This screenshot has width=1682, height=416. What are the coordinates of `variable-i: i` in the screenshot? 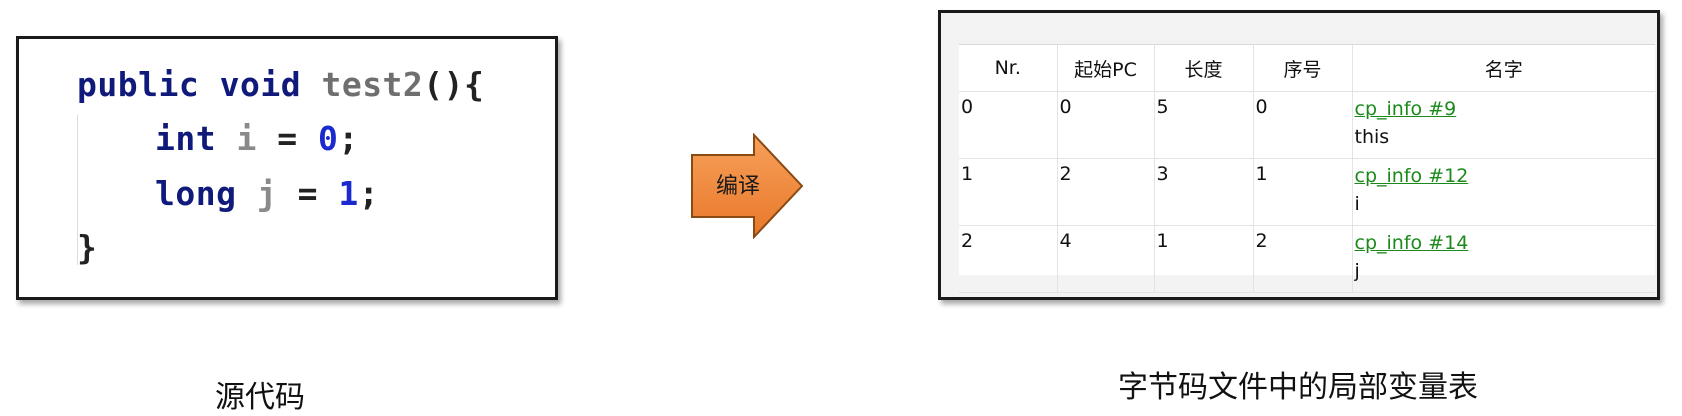 It's located at (246, 138).